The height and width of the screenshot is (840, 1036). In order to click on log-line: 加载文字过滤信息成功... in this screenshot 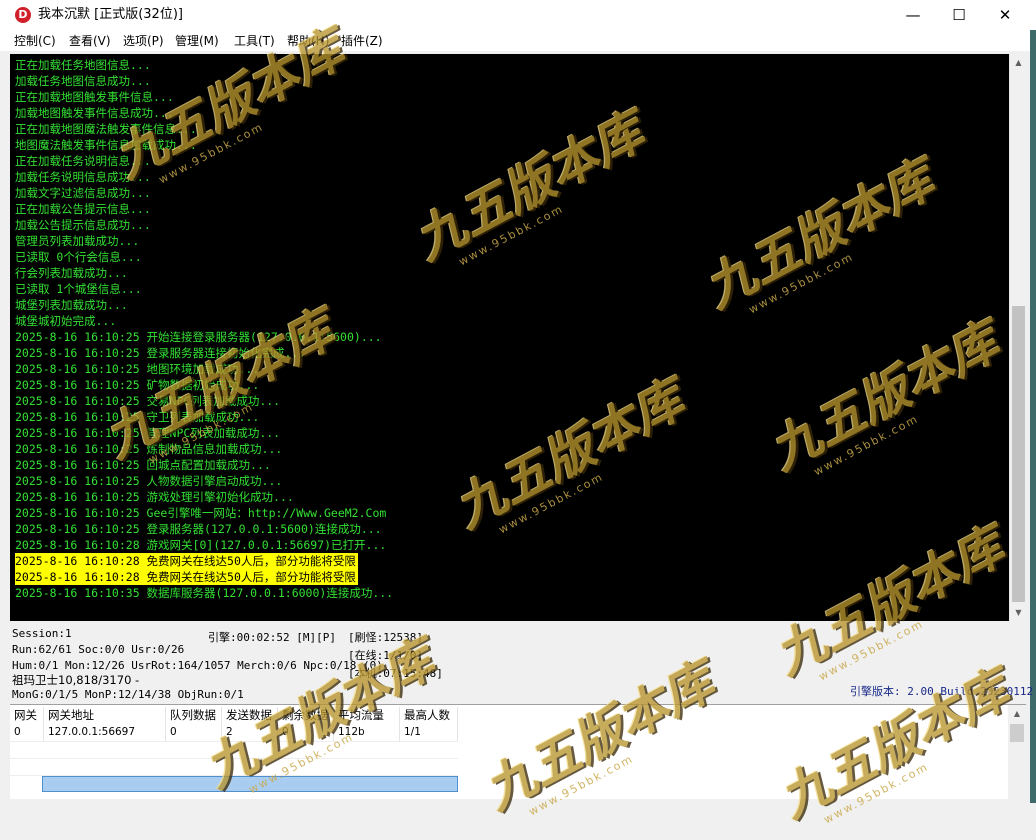, I will do `click(83, 193)`.